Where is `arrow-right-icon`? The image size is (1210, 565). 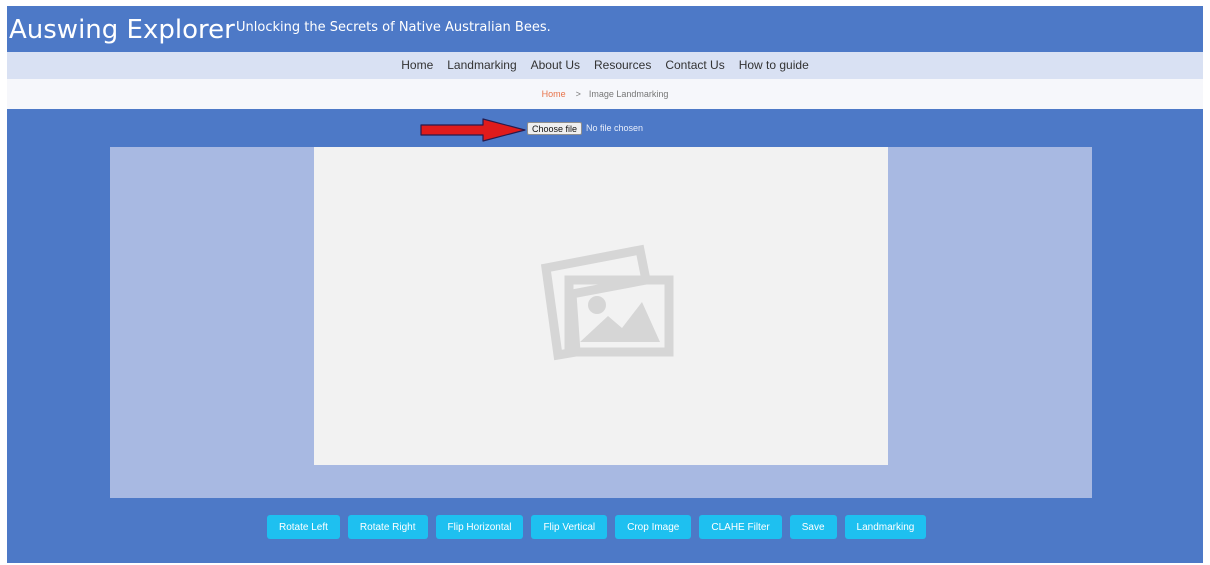 arrow-right-icon is located at coordinates (473, 130).